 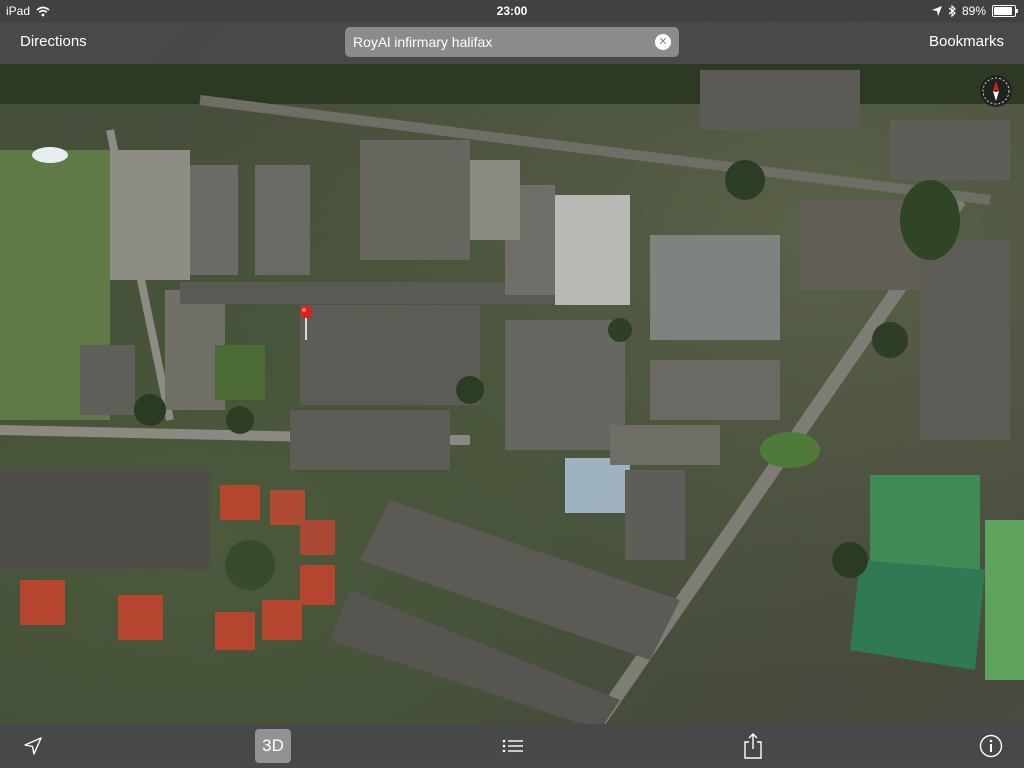 What do you see at coordinates (422, 42) in the screenshot?
I see `search-query-text: RoyAl infirmary halifax` at bounding box center [422, 42].